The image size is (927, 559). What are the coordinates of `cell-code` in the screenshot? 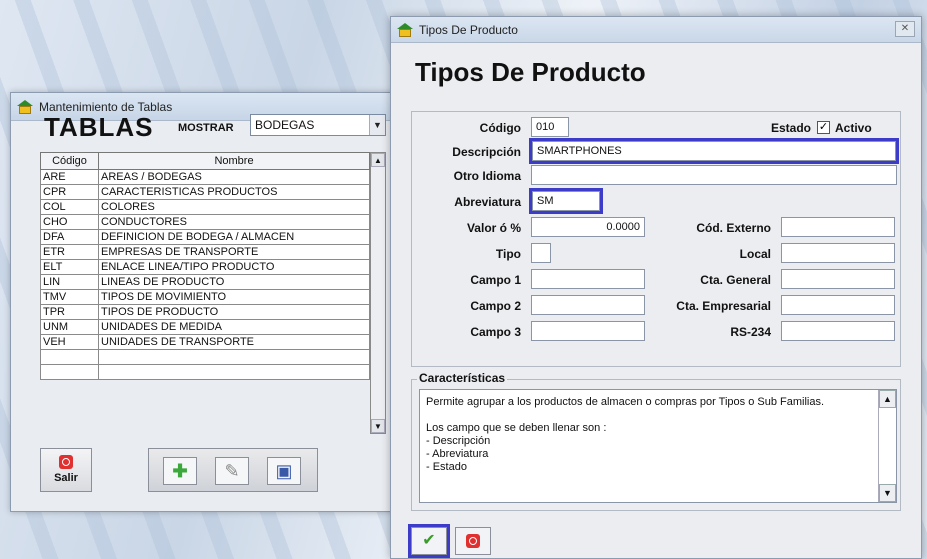 It's located at (69, 372).